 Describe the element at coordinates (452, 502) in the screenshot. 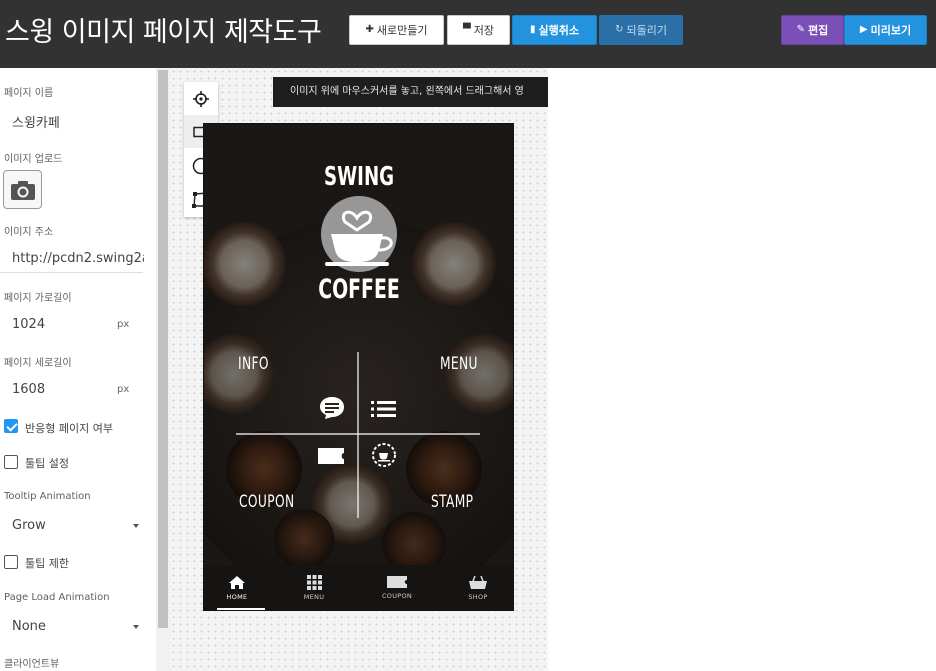

I see `stamp-label: STAMP` at that location.